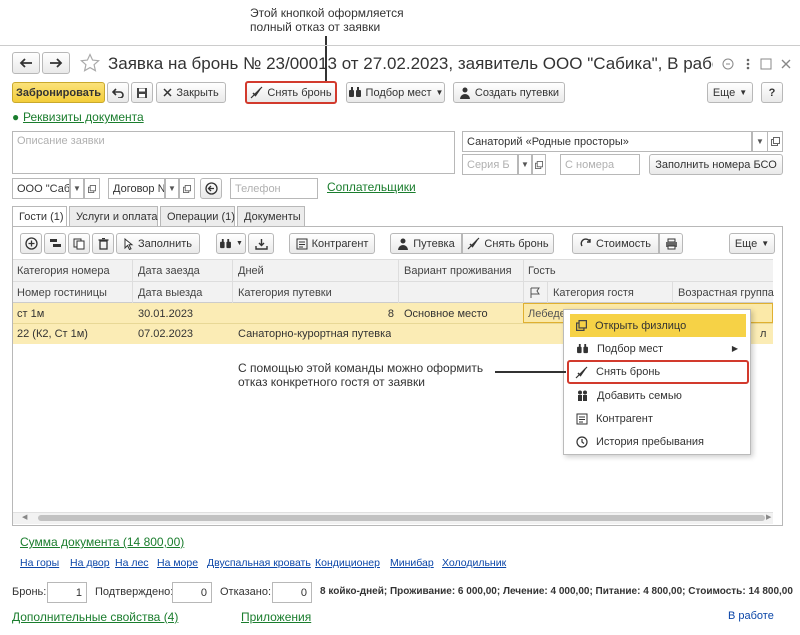 The height and width of the screenshot is (635, 800). Describe the element at coordinates (177, 563) in the screenshot. I see `amenity-link-sea: На море` at that location.